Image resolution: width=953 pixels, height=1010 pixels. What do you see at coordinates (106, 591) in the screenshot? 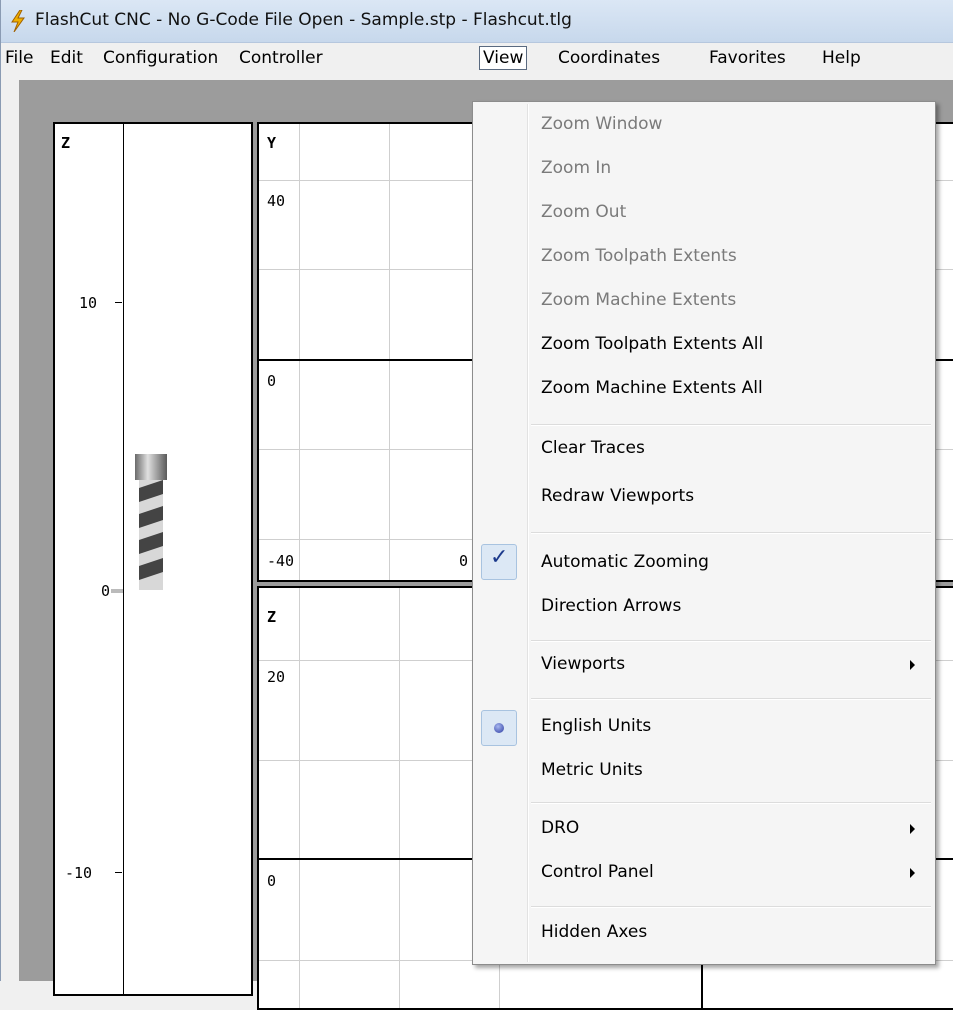
I see `z-gauge-tick-label: 0` at bounding box center [106, 591].